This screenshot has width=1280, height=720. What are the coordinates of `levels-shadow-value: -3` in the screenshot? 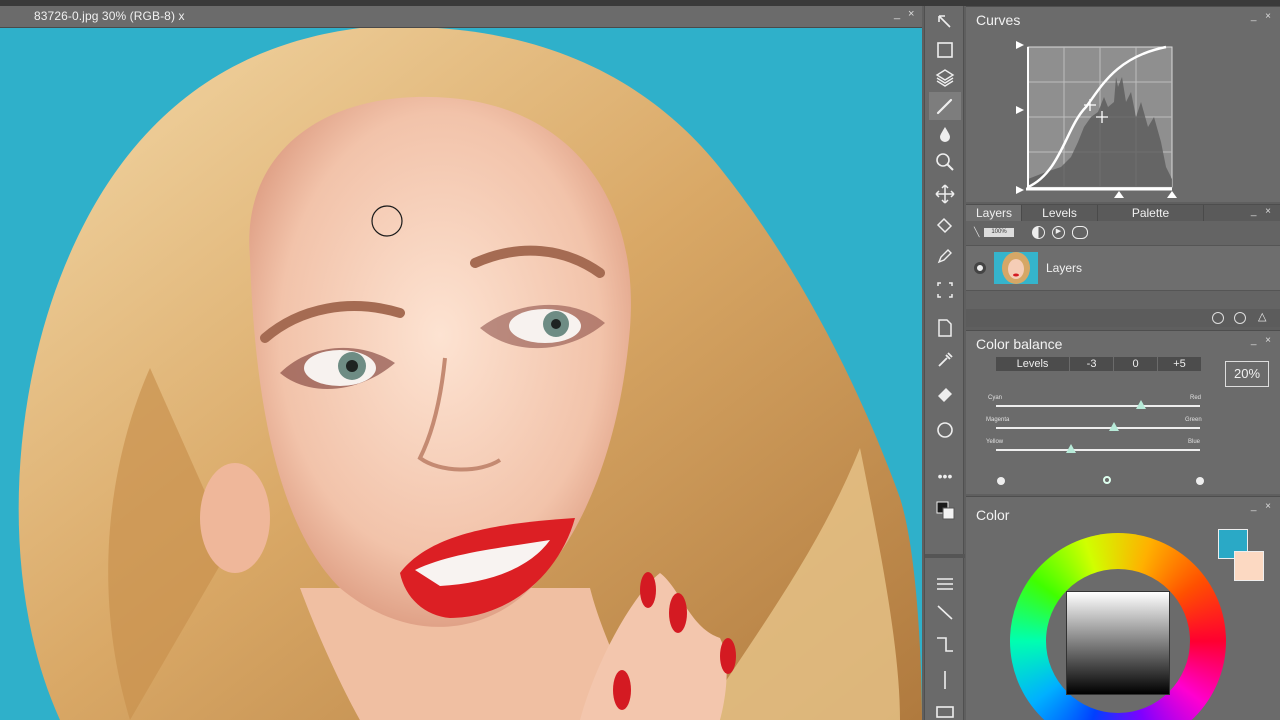 It's located at (1092, 364).